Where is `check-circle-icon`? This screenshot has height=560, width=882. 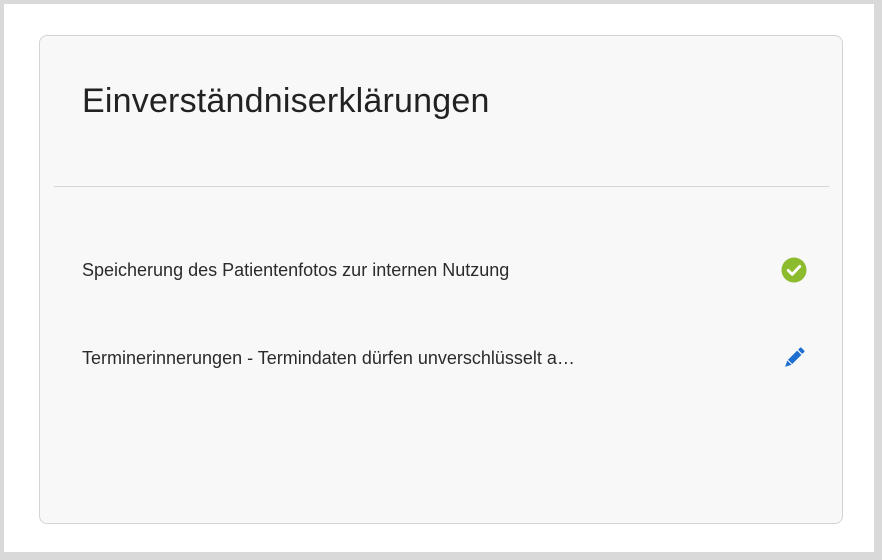 check-circle-icon is located at coordinates (794, 270).